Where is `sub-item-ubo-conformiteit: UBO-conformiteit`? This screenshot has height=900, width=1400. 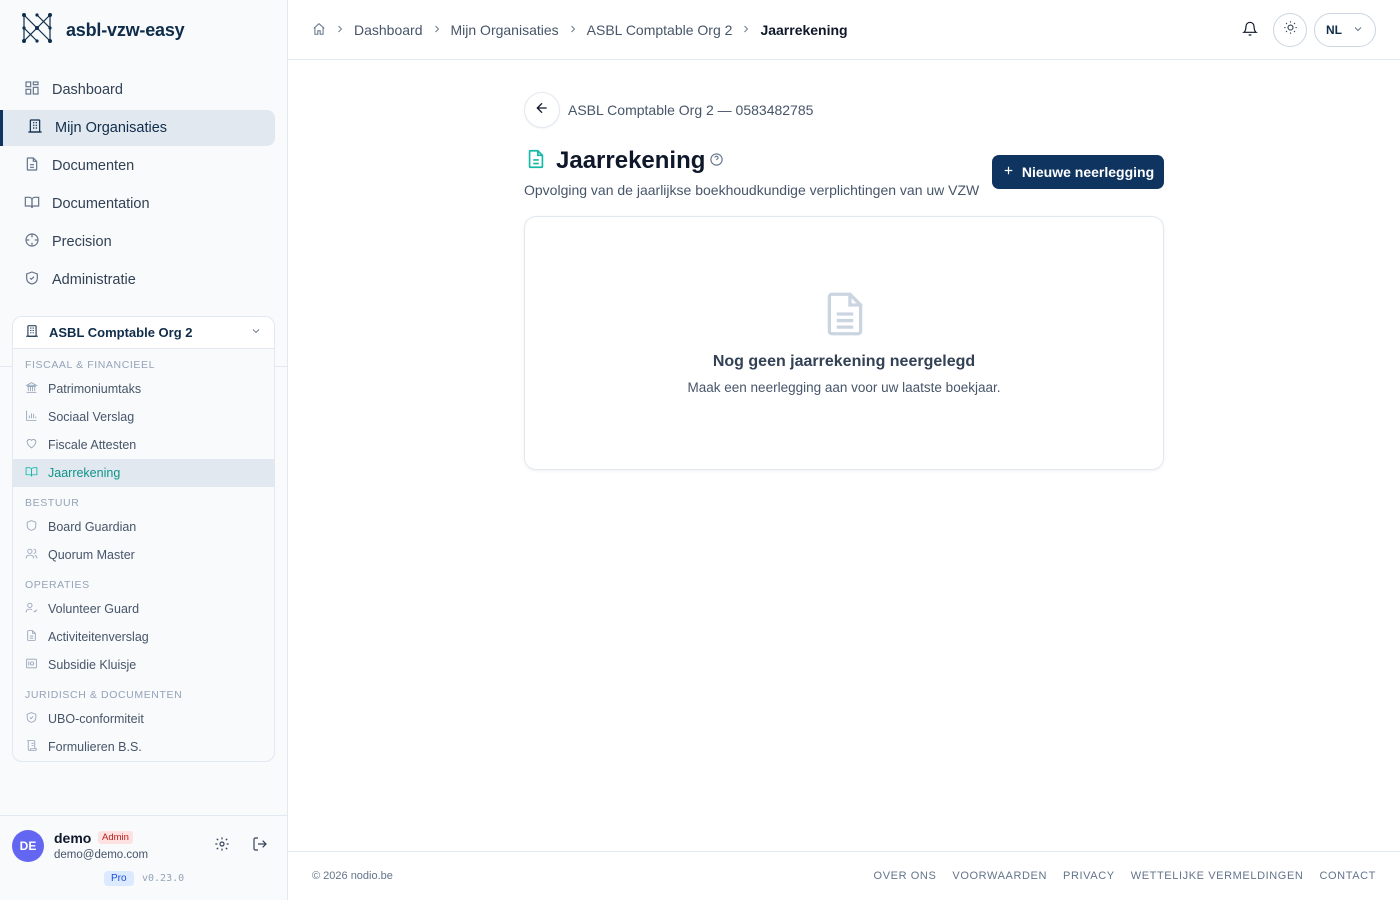 sub-item-ubo-conformiteit: UBO-conformiteit is located at coordinates (143, 719).